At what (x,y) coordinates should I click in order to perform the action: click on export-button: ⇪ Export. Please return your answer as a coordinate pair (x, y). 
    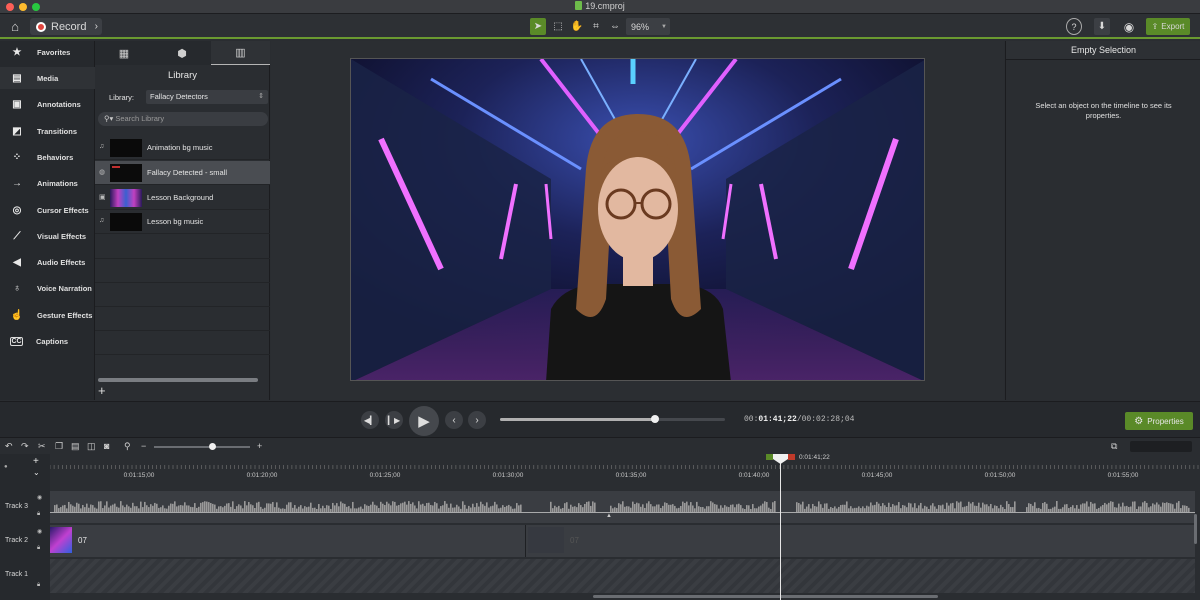
    Looking at the image, I should click on (1168, 26).